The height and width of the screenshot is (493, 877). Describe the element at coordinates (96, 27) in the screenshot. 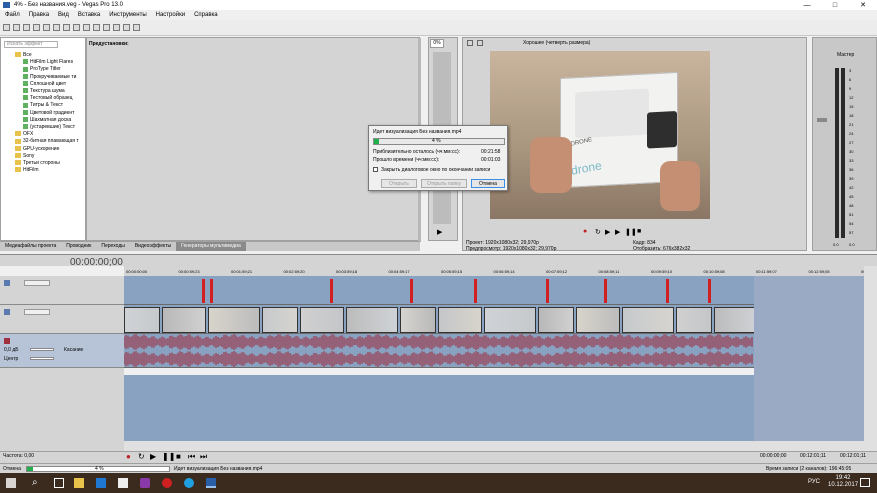

I see `delete-icon` at that location.